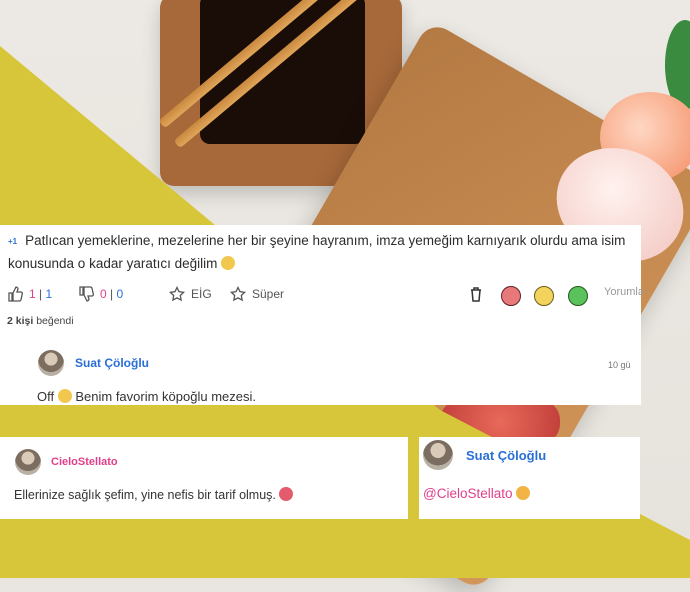 This screenshot has width=690, height=592. What do you see at coordinates (325, 297) in the screenshot?
I see `comment-actions: 1 | 1 0 | 0 EİG Süper Yorumla` at bounding box center [325, 297].